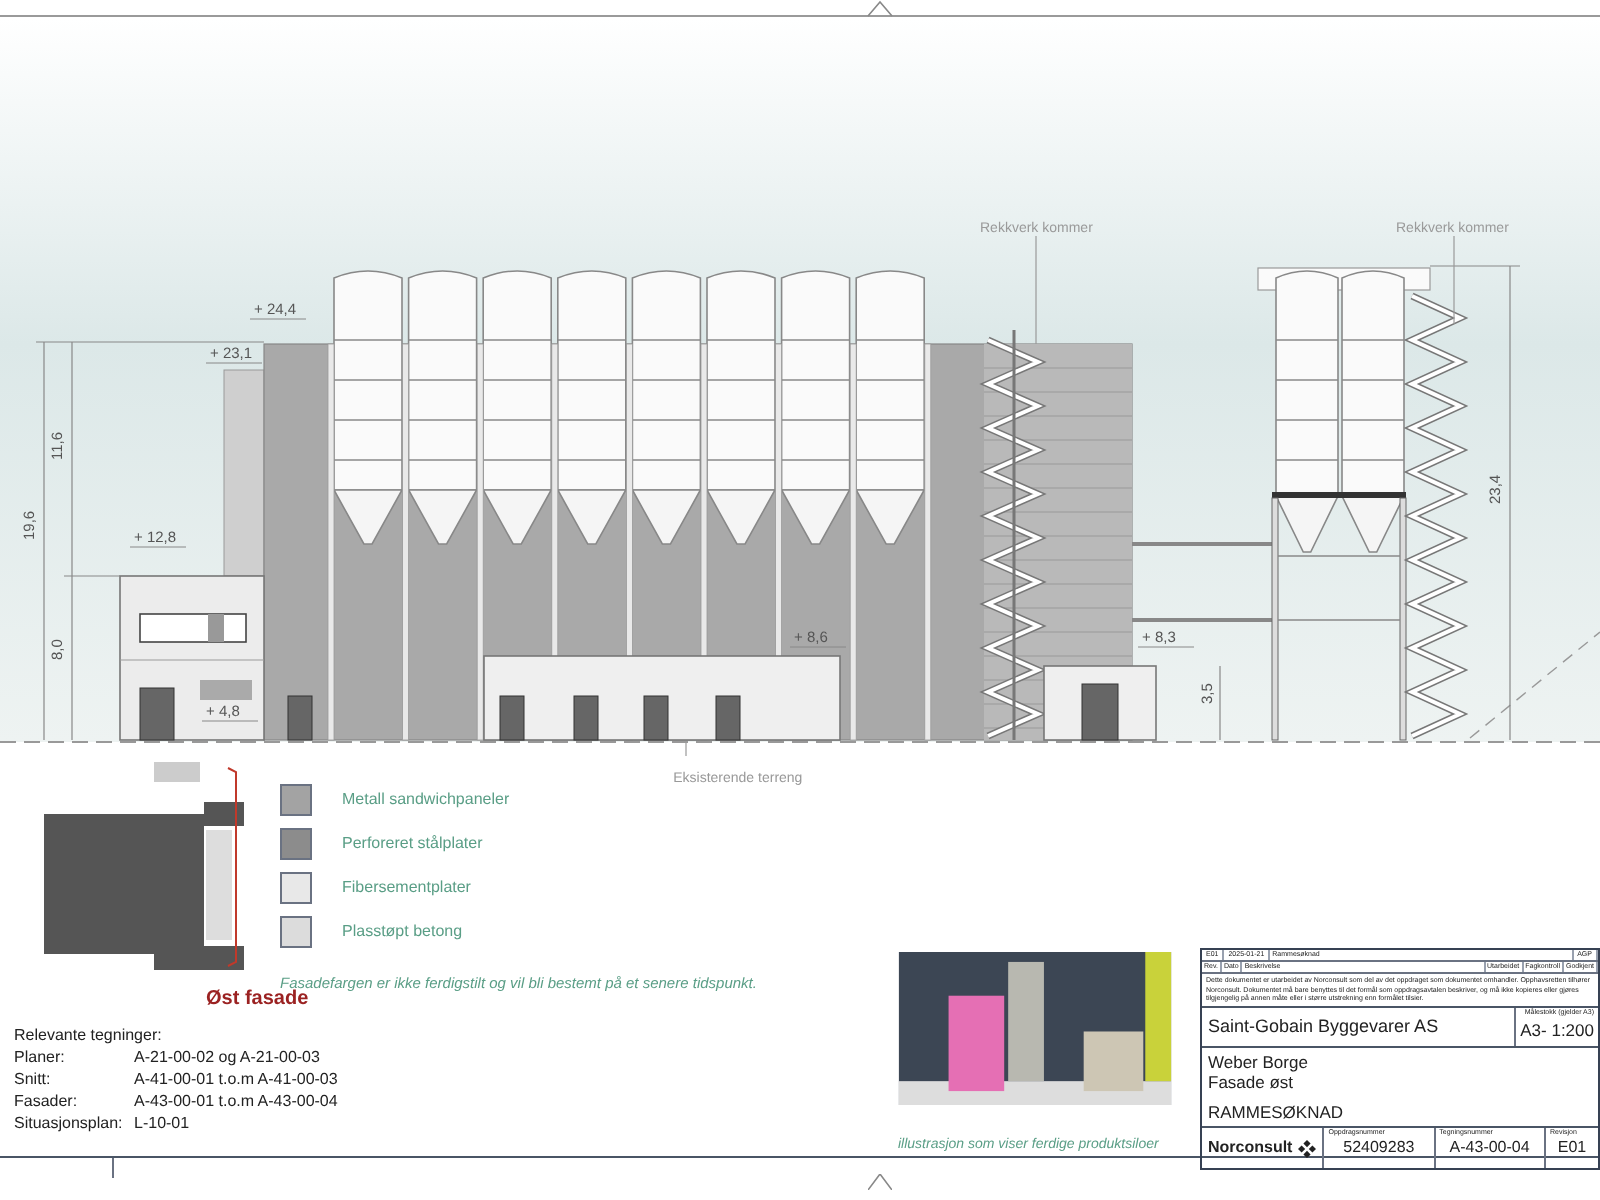  I want to click on client-name: Saint-Gobain Byggevarer AS, so click(1323, 1026).